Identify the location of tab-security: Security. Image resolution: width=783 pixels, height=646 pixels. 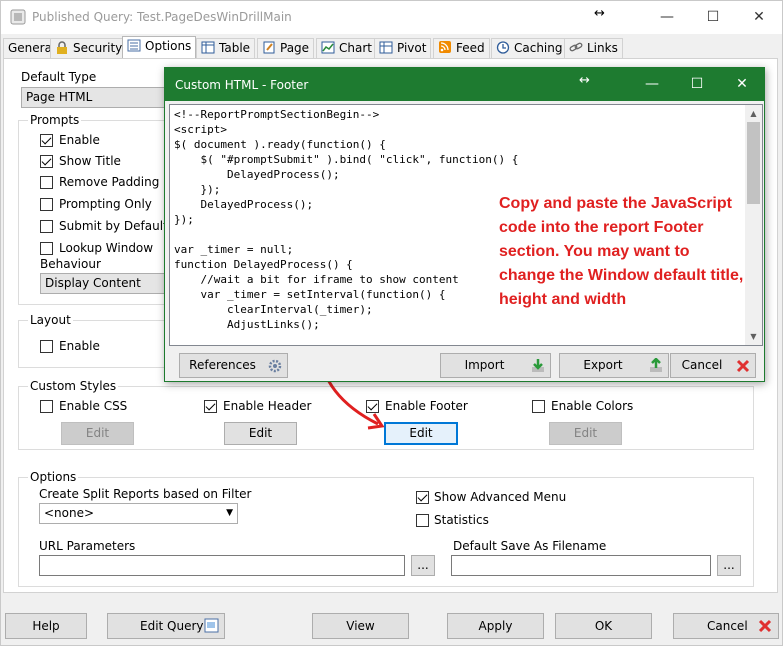
(89, 48).